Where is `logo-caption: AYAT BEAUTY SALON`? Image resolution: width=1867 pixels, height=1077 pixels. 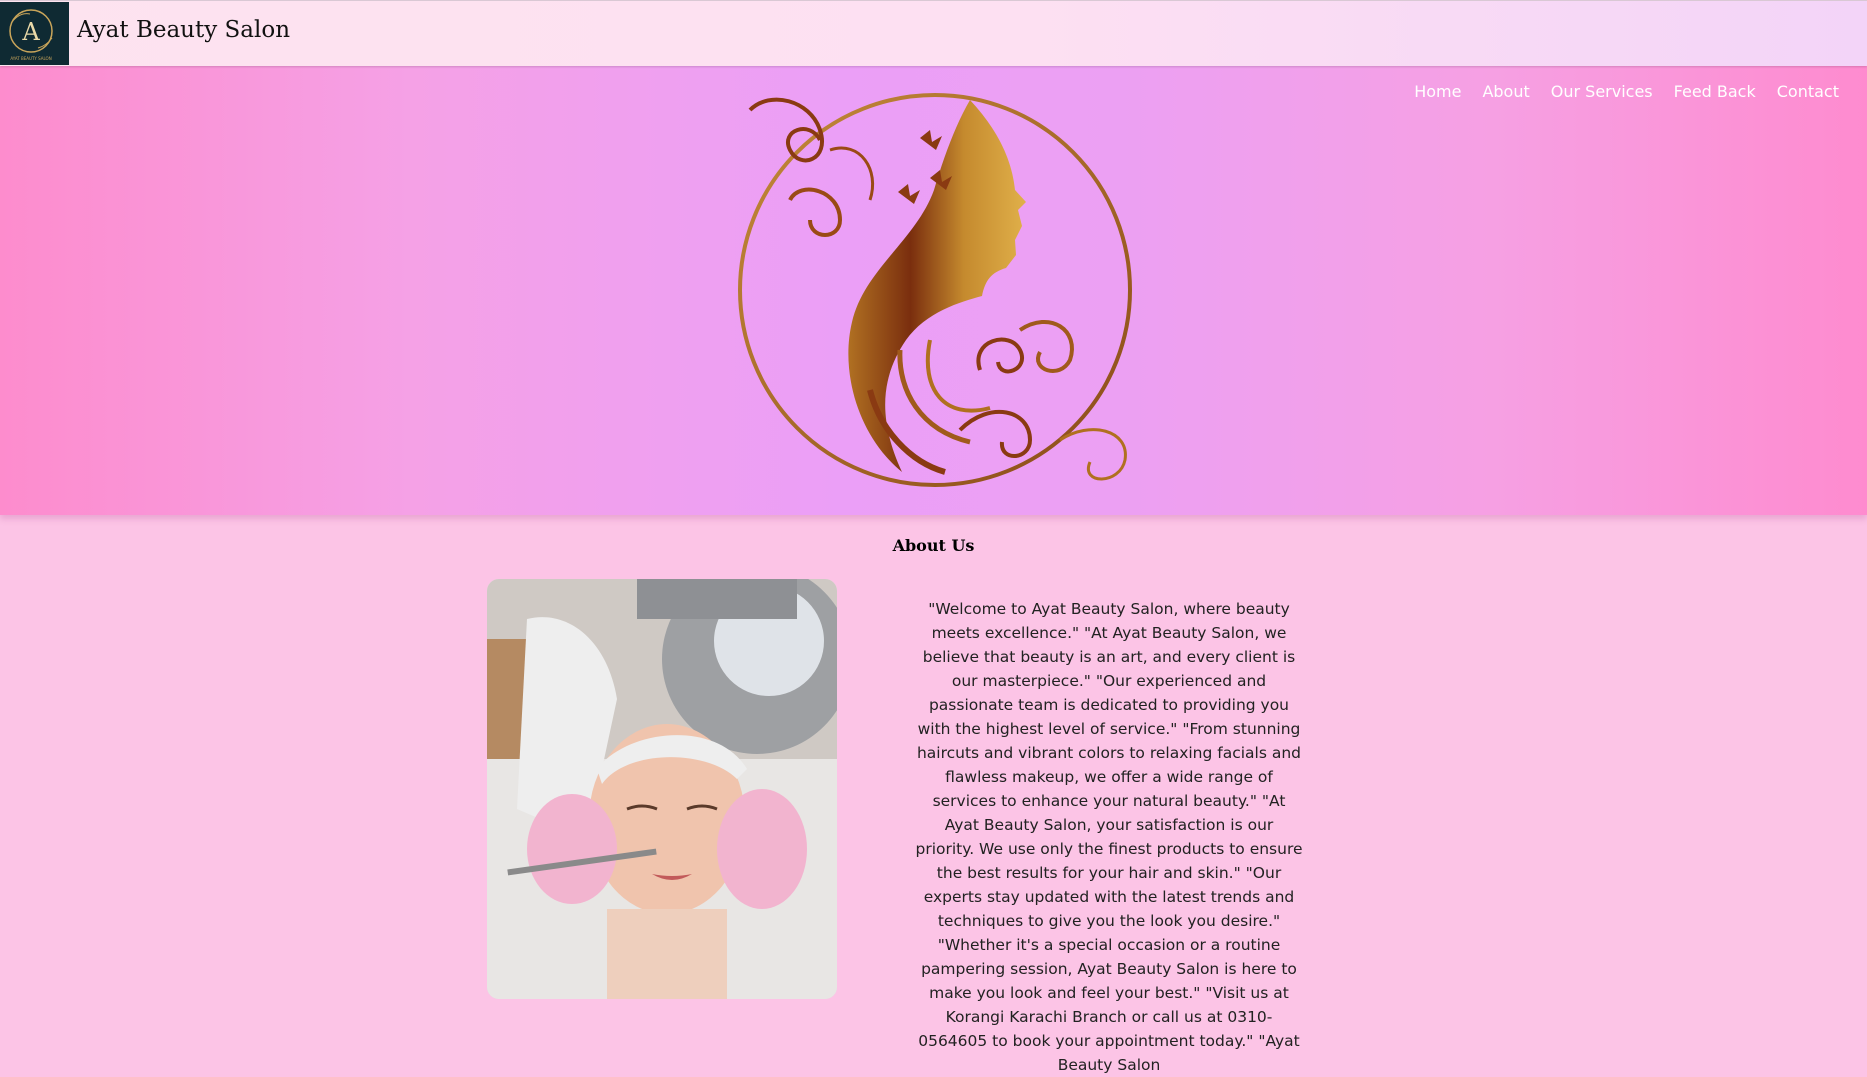 logo-caption: AYAT BEAUTY SALON is located at coordinates (30, 58).